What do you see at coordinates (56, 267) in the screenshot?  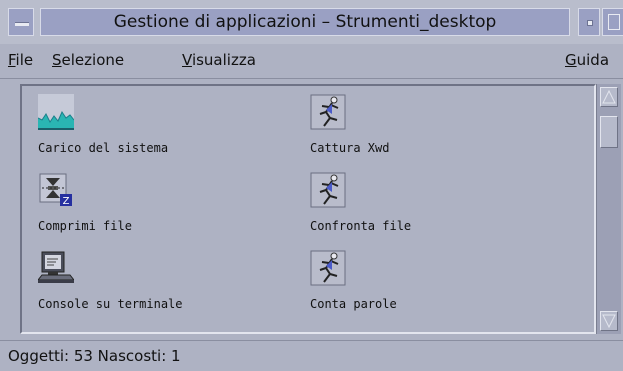 I see `terminal-console-icon` at bounding box center [56, 267].